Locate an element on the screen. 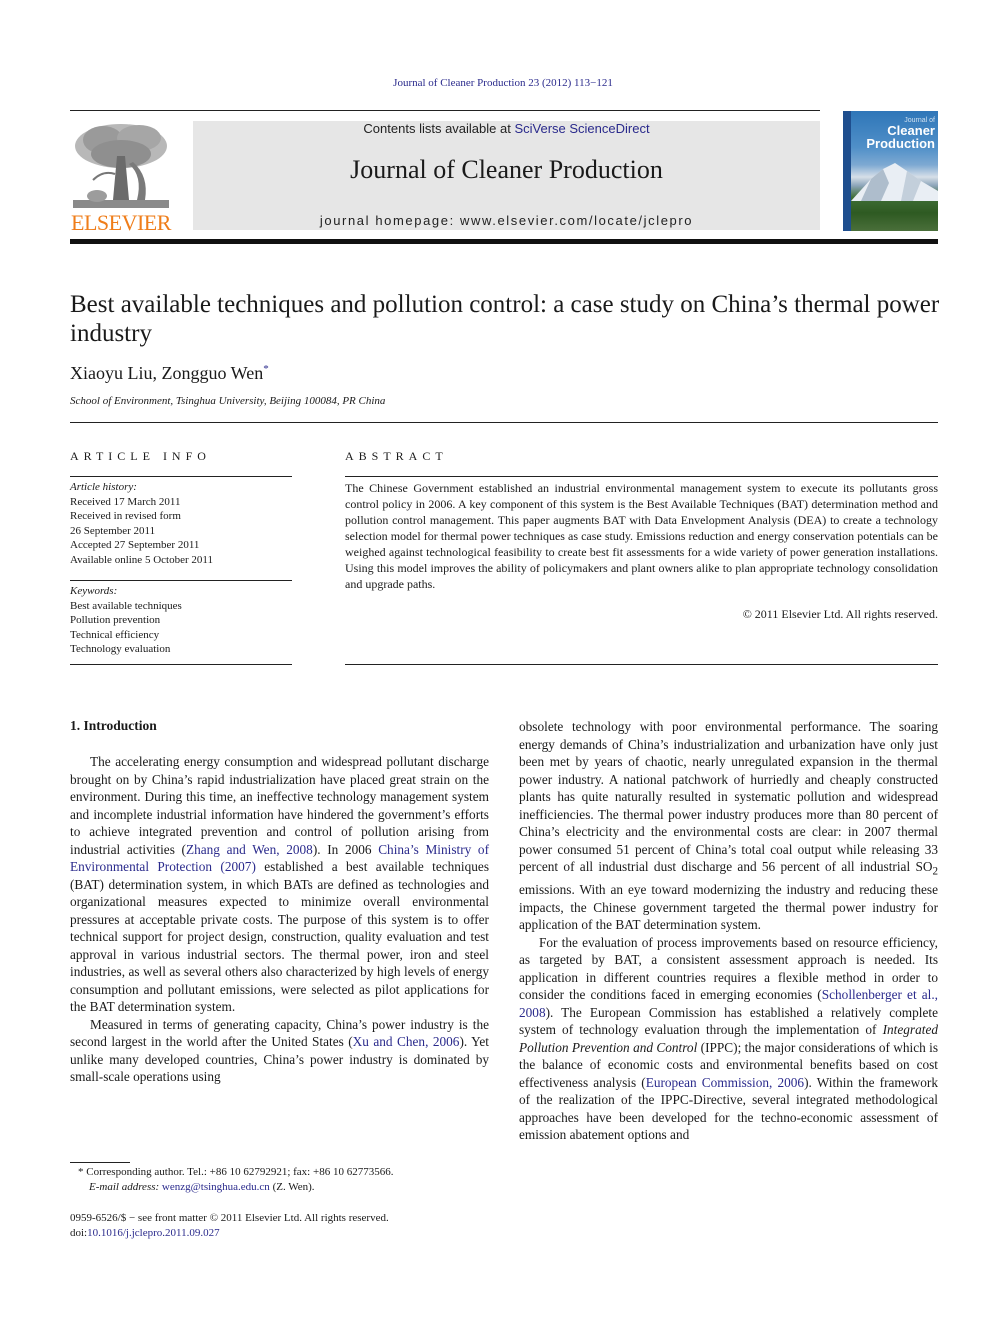 This screenshot has width=992, height=1323. history-item: Accepted 27 September 2011 is located at coordinates (135, 545).